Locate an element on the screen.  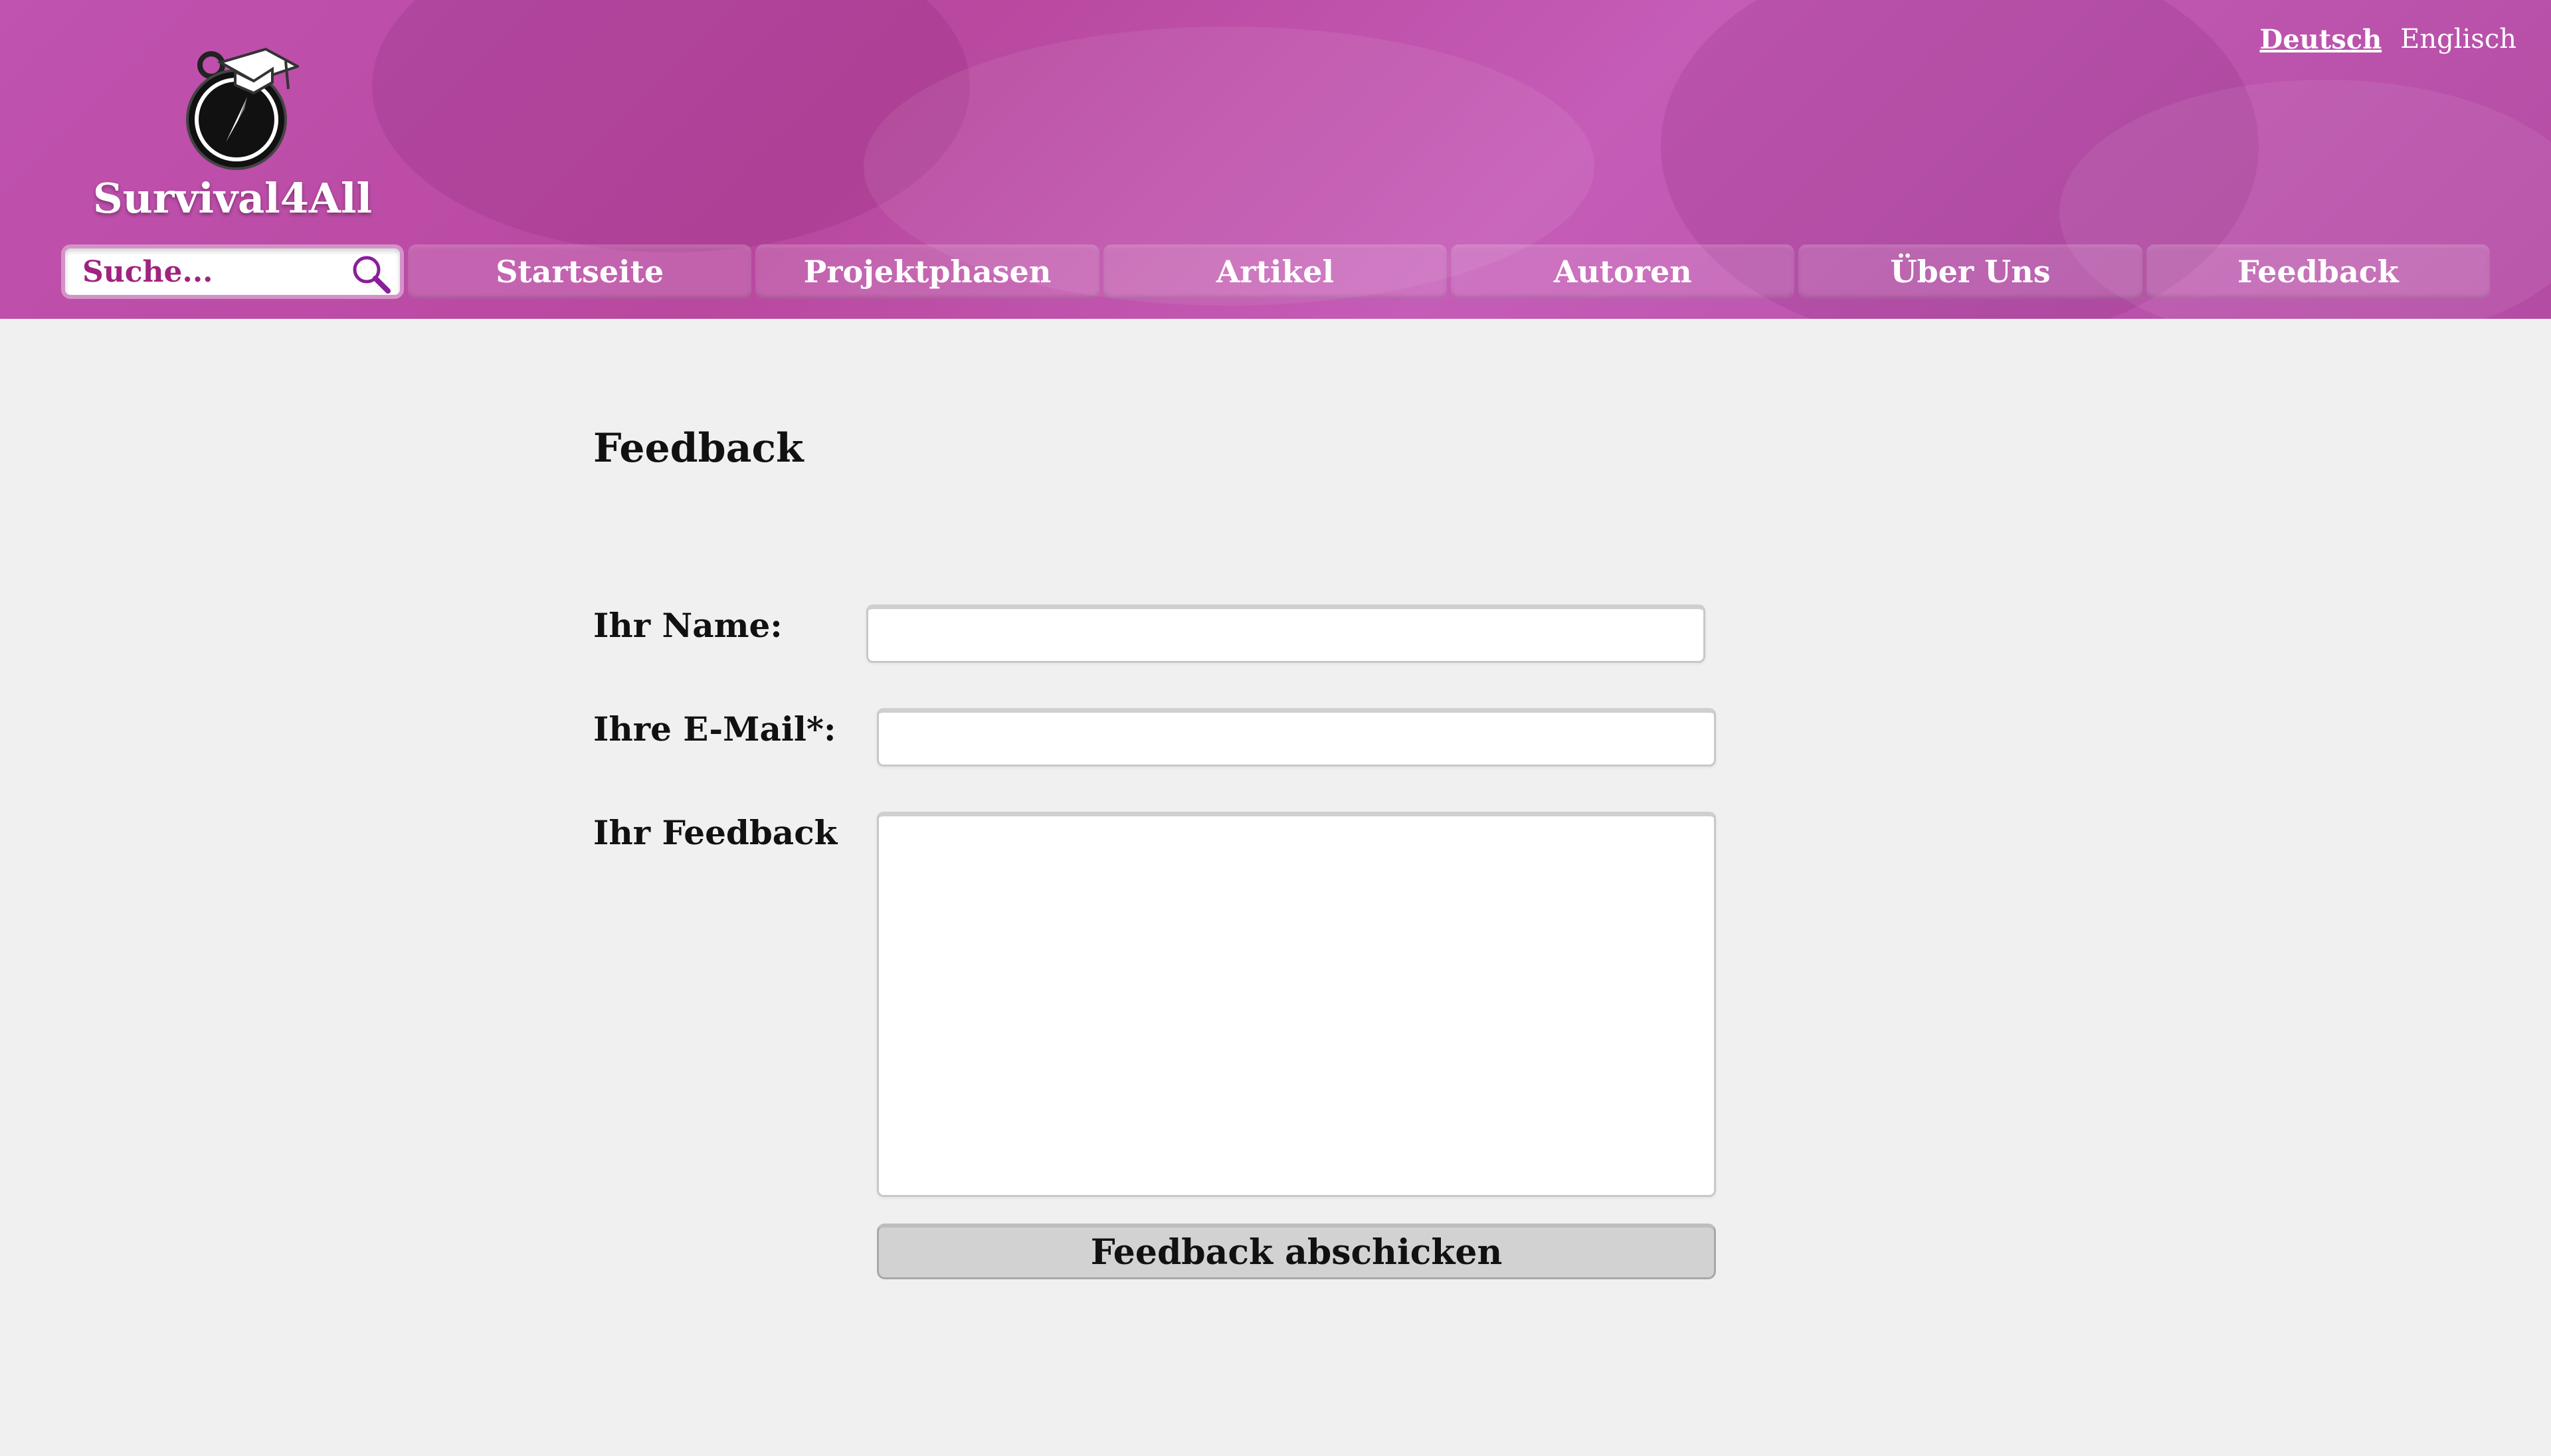
nav-startseite: Startseite is located at coordinates (580, 271).